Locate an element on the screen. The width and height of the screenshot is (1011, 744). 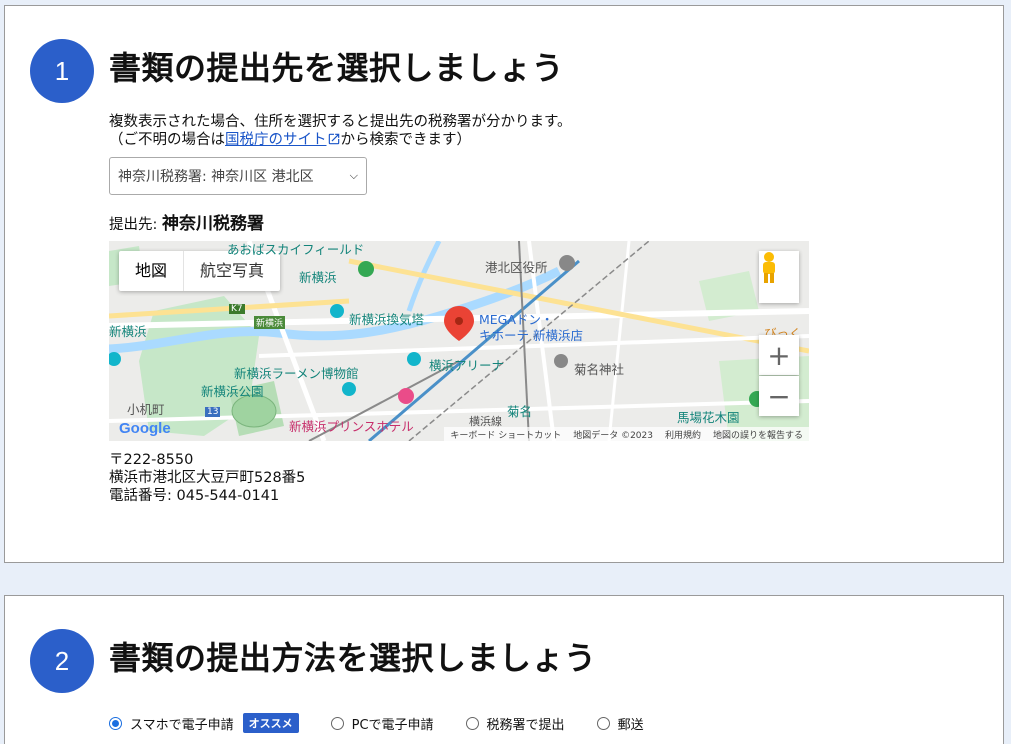
step1-number: 1 is located at coordinates (62, 71).